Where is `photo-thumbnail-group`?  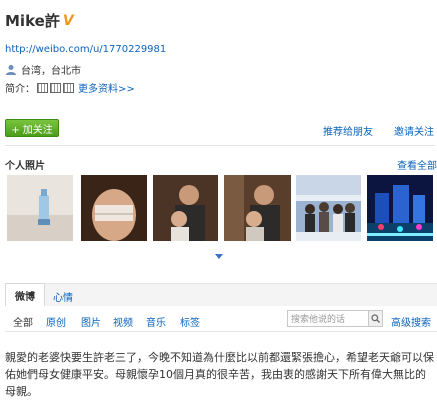
photo-thumbnail-group is located at coordinates (328, 208).